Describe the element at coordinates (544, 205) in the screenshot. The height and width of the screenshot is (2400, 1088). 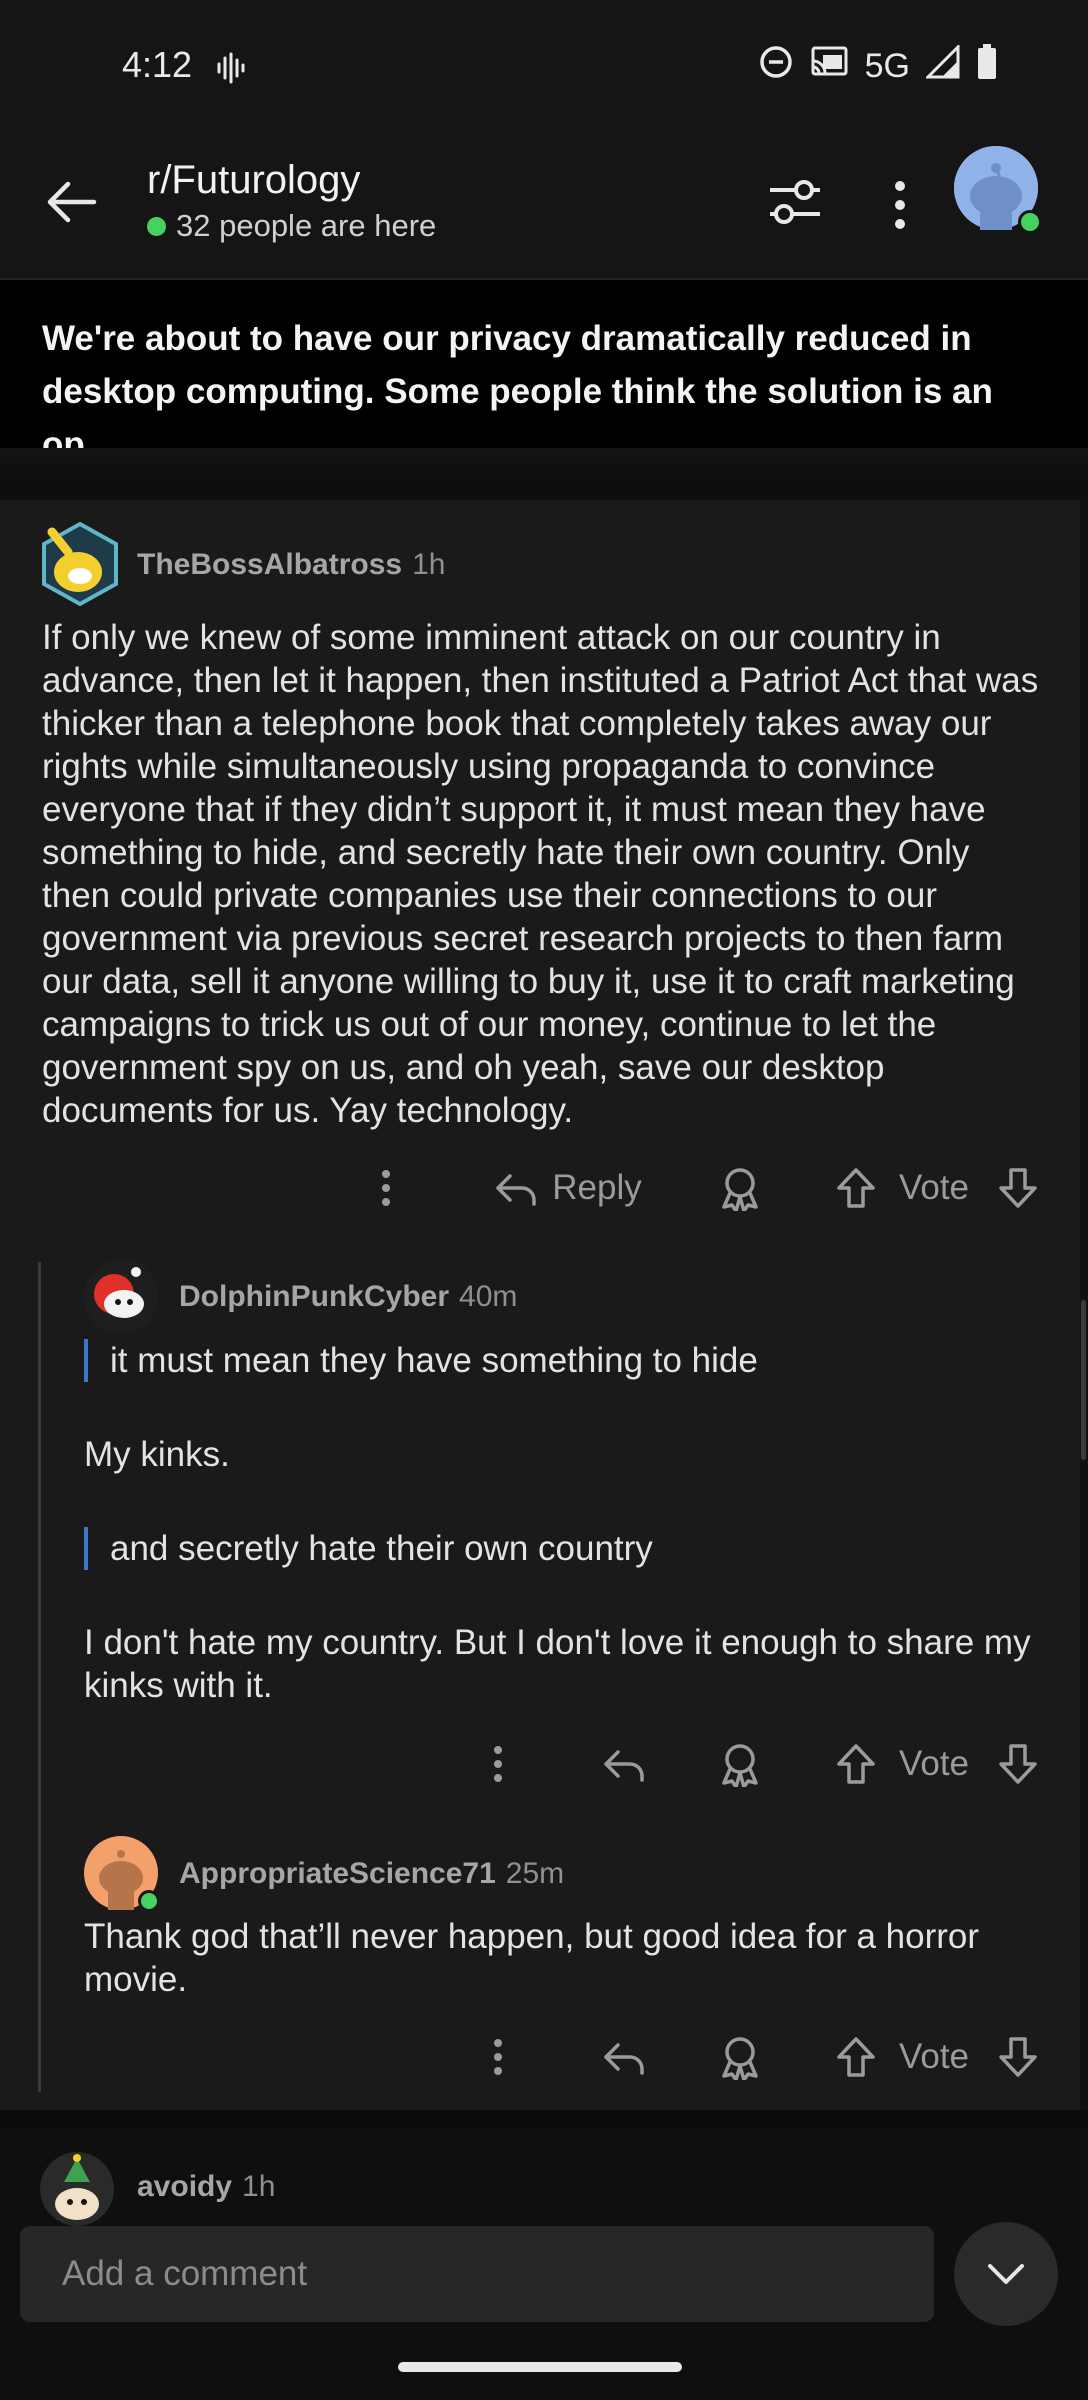
I see `top-app-bar: r/Futurology 32 people are here` at that location.